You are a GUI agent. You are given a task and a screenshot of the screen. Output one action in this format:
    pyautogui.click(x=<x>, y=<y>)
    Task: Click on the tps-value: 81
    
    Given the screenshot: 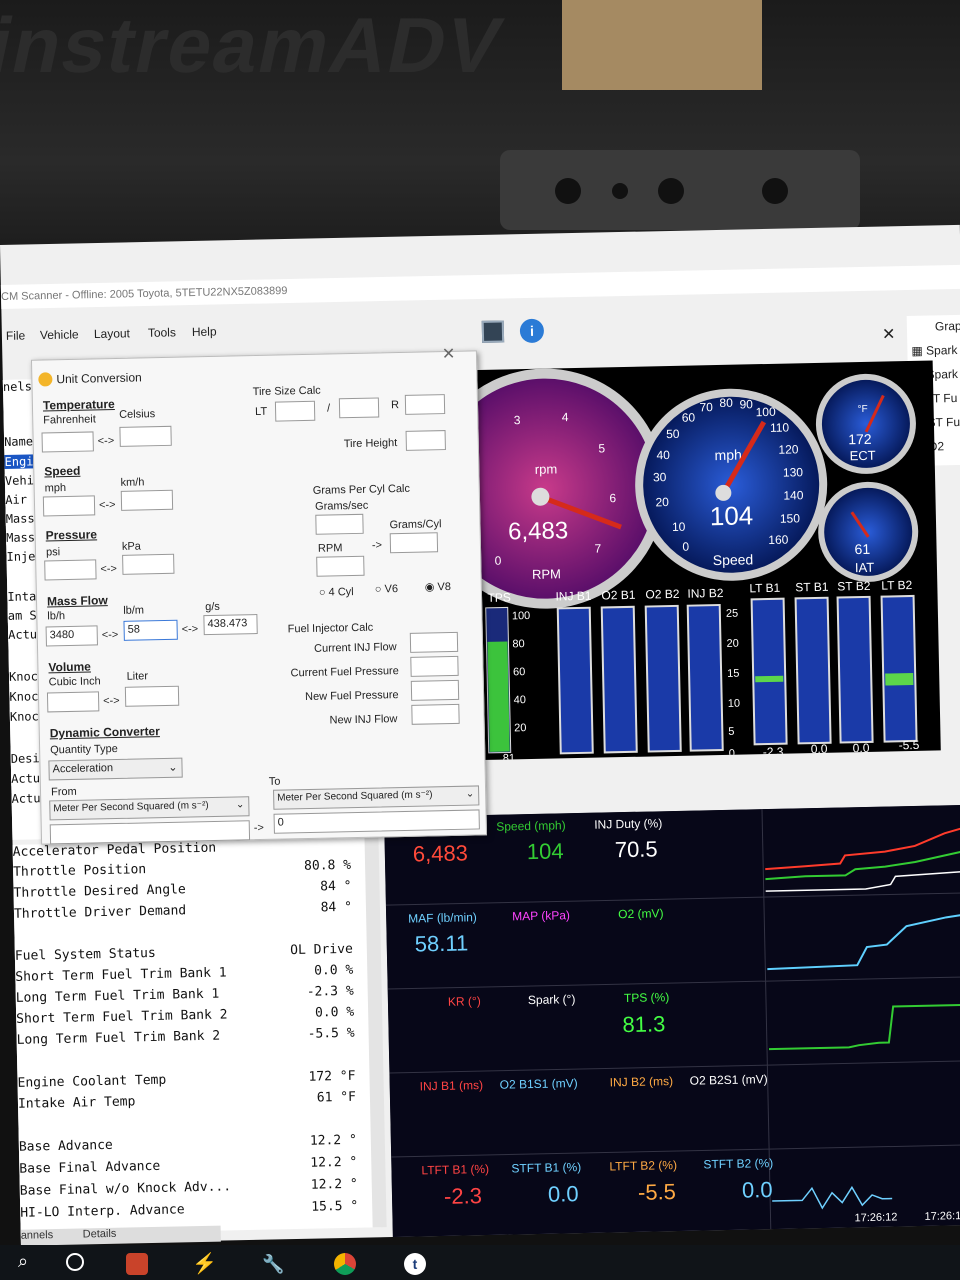 What is the action you would take?
    pyautogui.click(x=509, y=756)
    